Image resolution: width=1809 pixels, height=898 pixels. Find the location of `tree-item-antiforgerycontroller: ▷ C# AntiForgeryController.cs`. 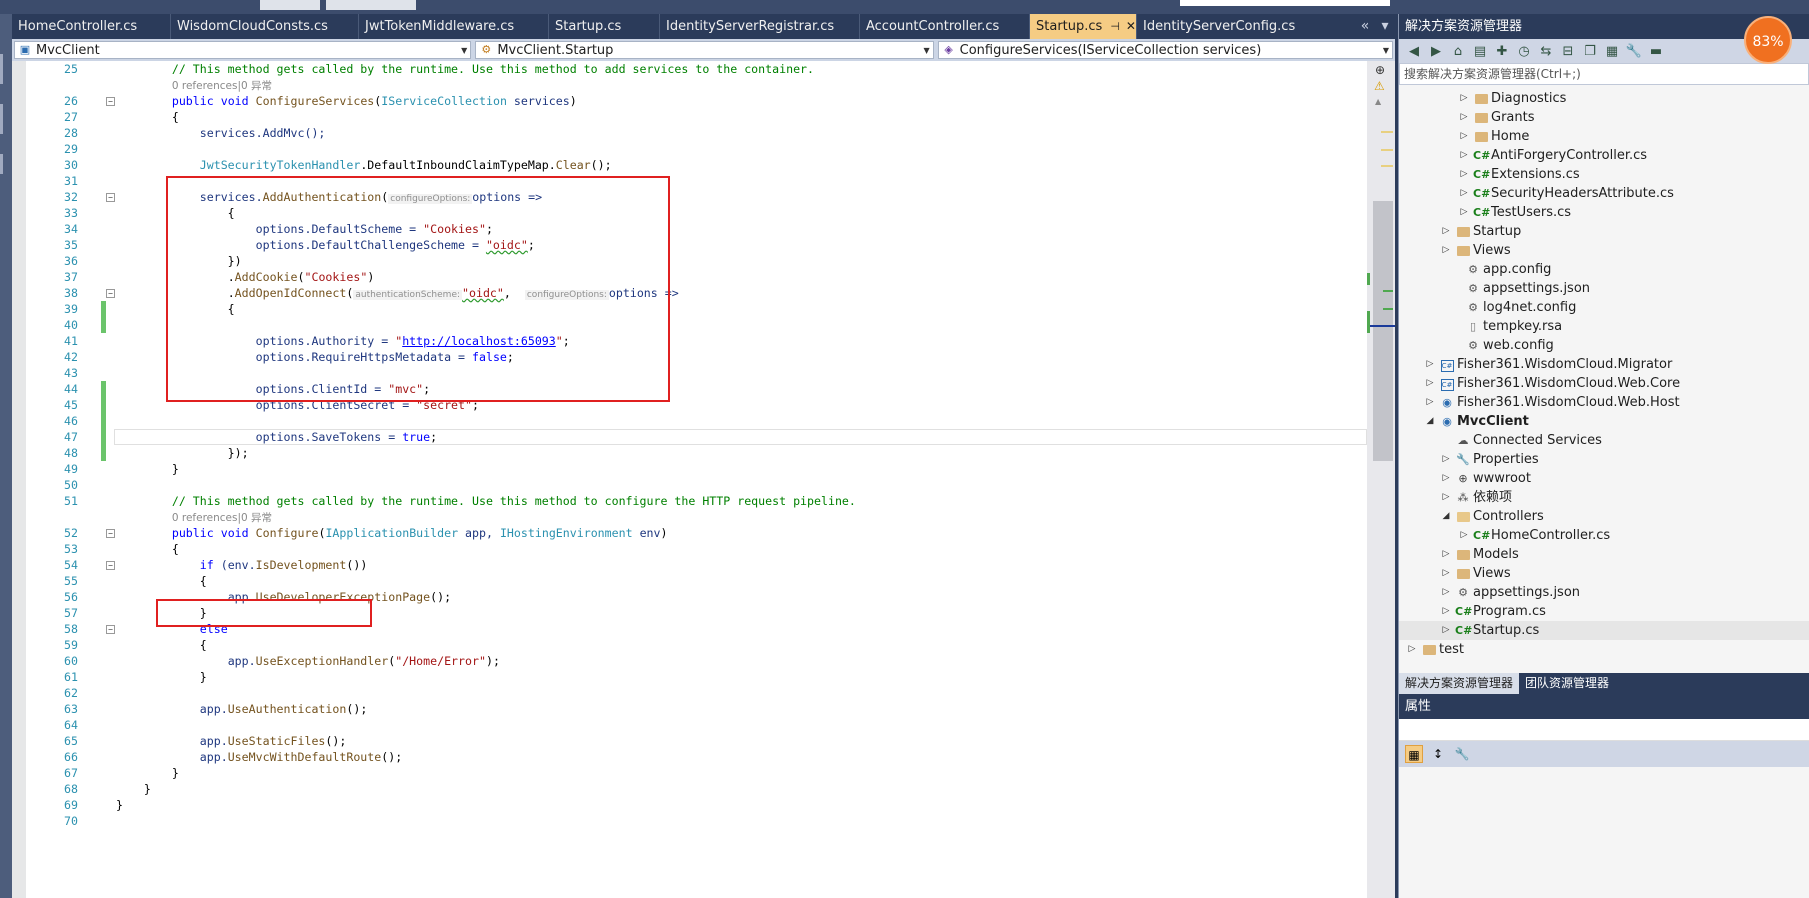

tree-item-antiforgerycontroller: ▷ C# AntiForgeryController.cs is located at coordinates (1604, 155).